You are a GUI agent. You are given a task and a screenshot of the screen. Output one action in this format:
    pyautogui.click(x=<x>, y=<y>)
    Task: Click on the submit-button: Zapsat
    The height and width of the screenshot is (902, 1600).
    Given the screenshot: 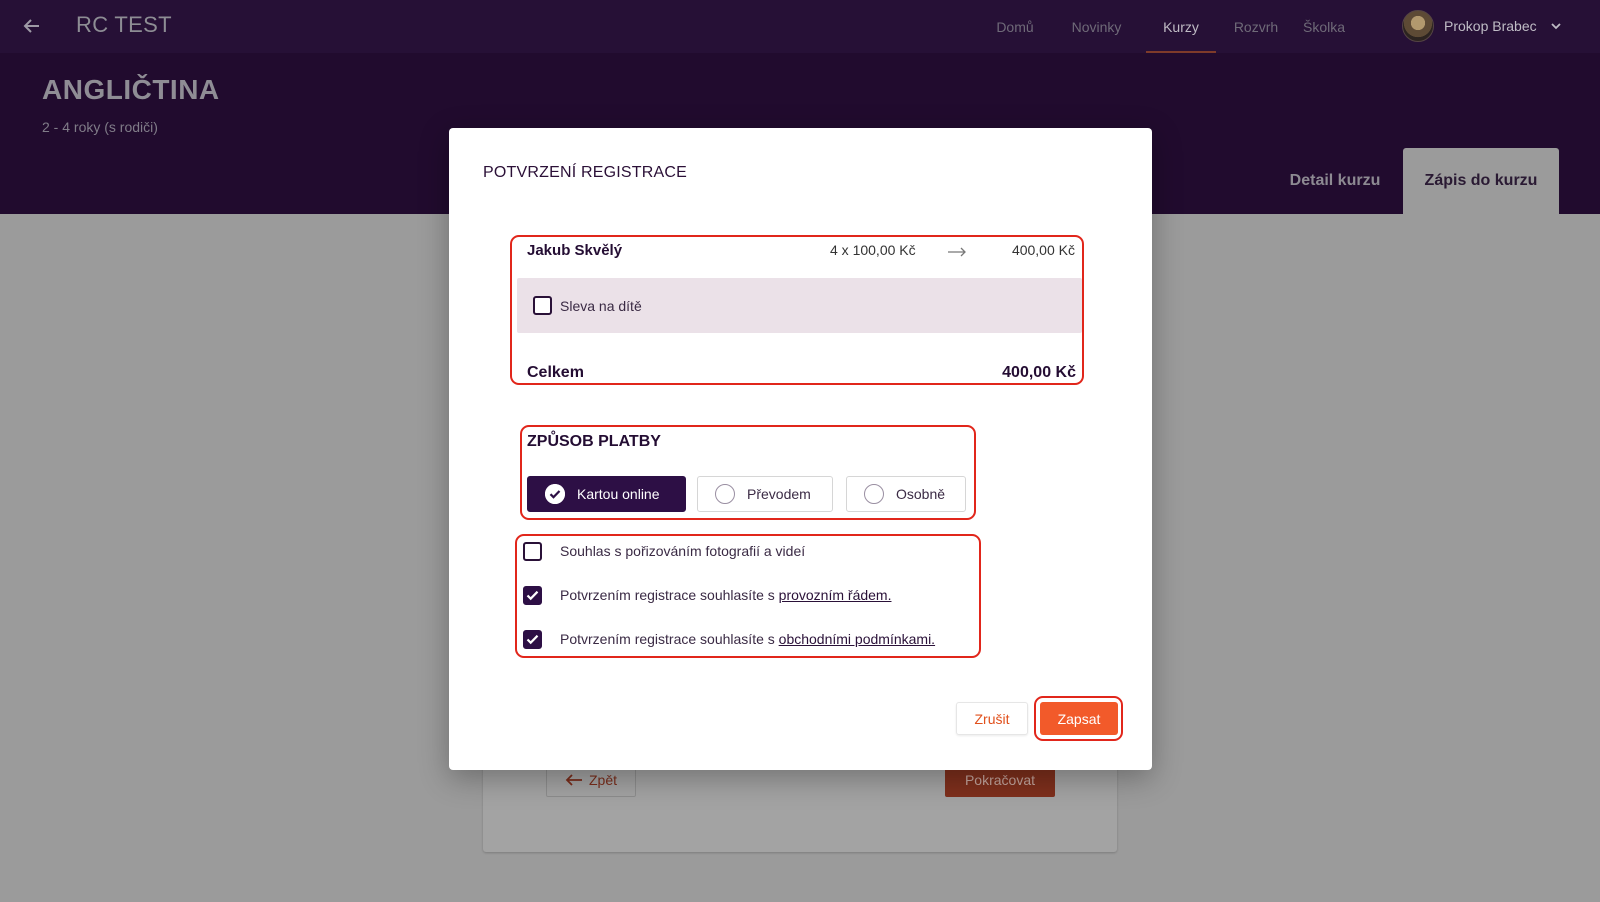 What is the action you would take?
    pyautogui.click(x=1079, y=718)
    